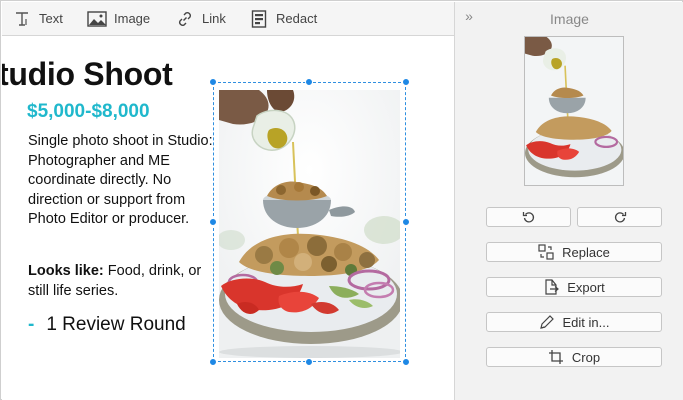 The image size is (683, 400). I want to click on resize-handle-bottom-left, so click(213, 362).